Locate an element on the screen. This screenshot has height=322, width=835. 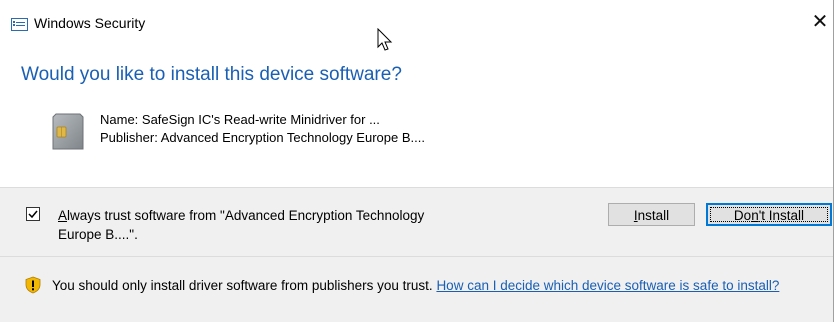
install-button: Install is located at coordinates (651, 214).